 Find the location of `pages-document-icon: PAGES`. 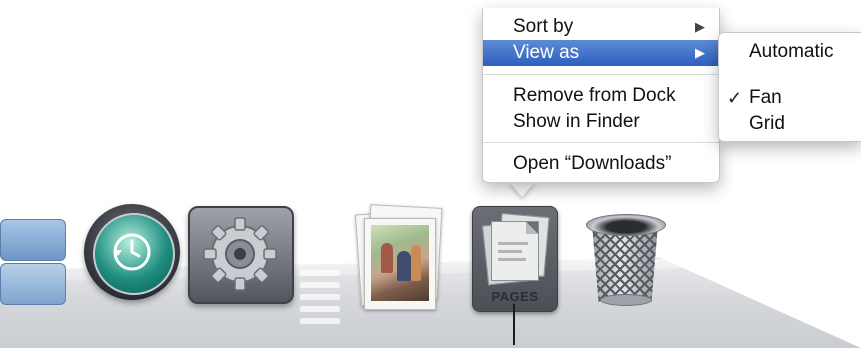

pages-document-icon: PAGES is located at coordinates (515, 259).